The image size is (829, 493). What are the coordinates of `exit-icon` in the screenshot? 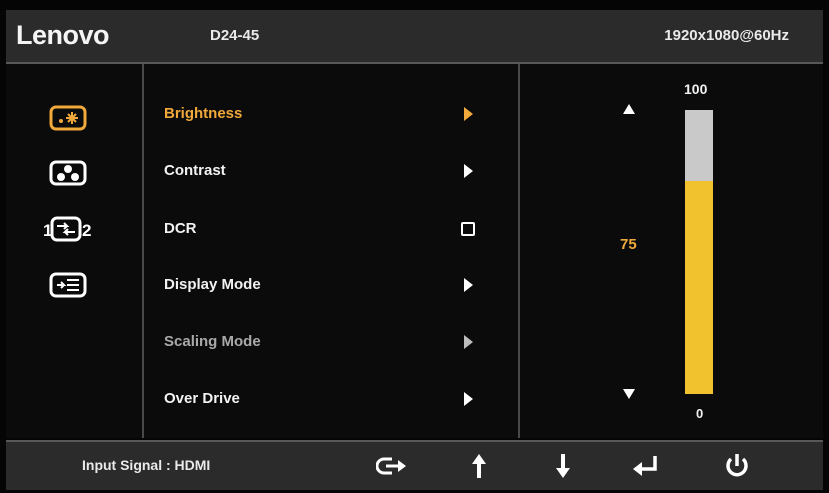 It's located at (390, 466).